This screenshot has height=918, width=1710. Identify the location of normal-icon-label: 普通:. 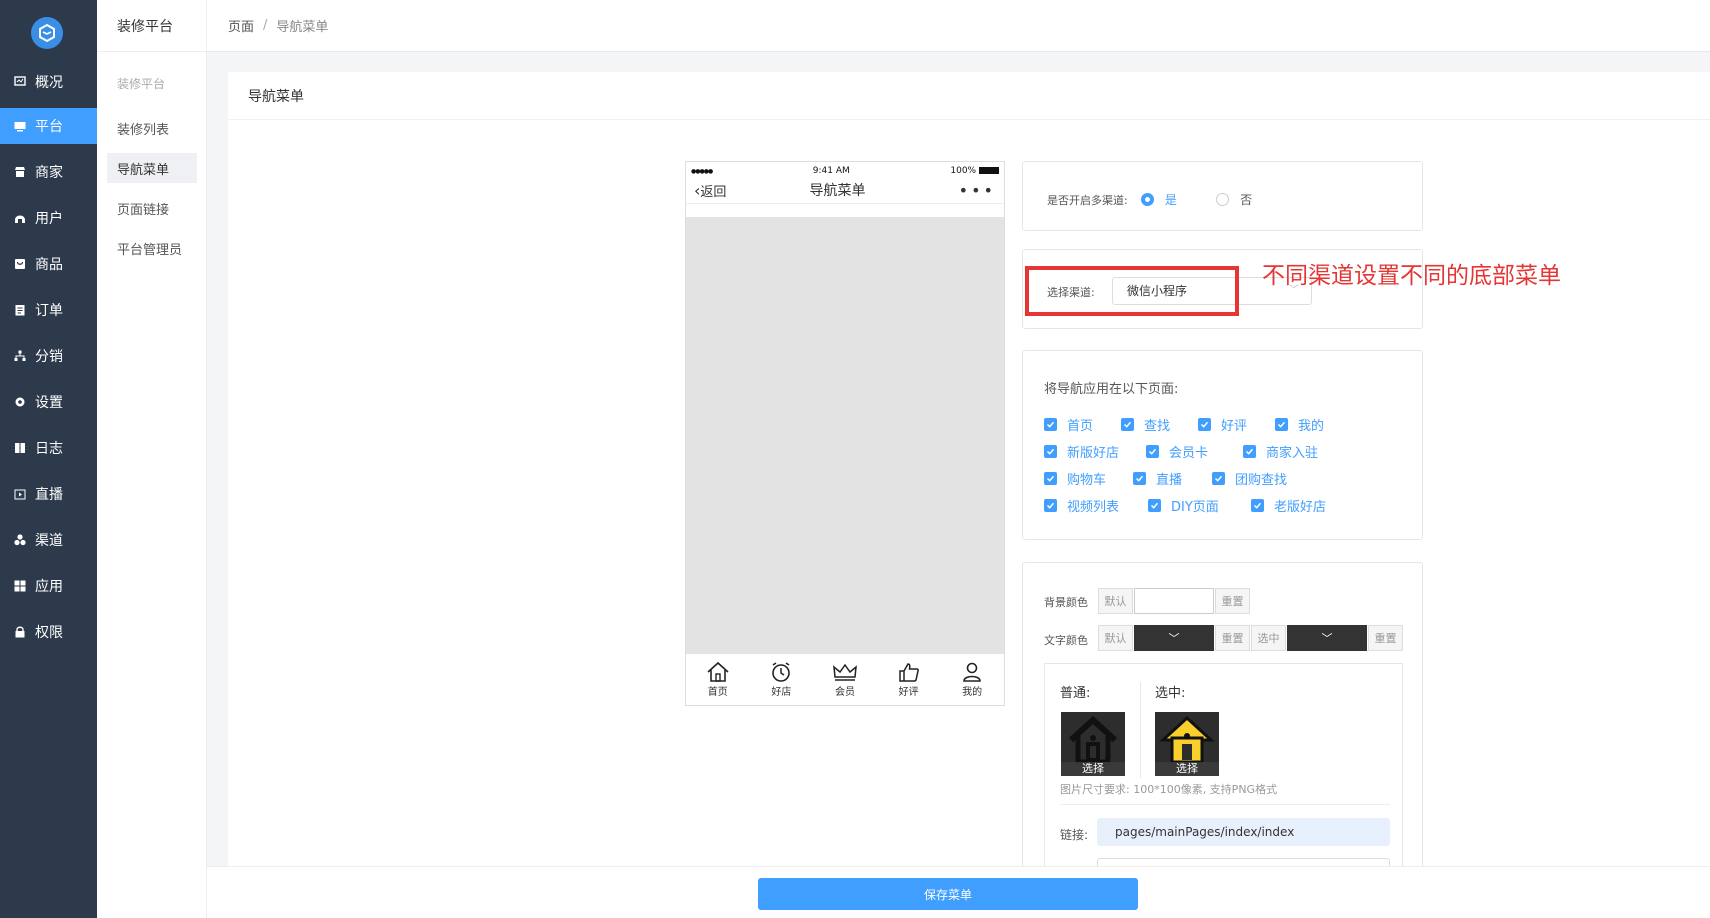
(1075, 693).